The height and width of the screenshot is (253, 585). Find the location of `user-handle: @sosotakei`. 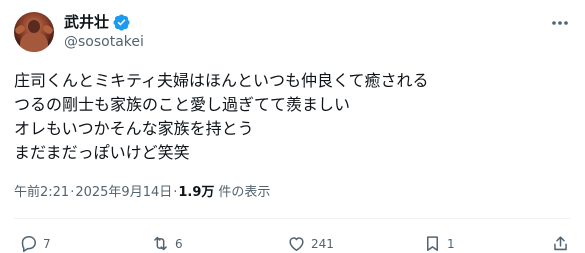

user-handle: @sosotakei is located at coordinates (104, 42).